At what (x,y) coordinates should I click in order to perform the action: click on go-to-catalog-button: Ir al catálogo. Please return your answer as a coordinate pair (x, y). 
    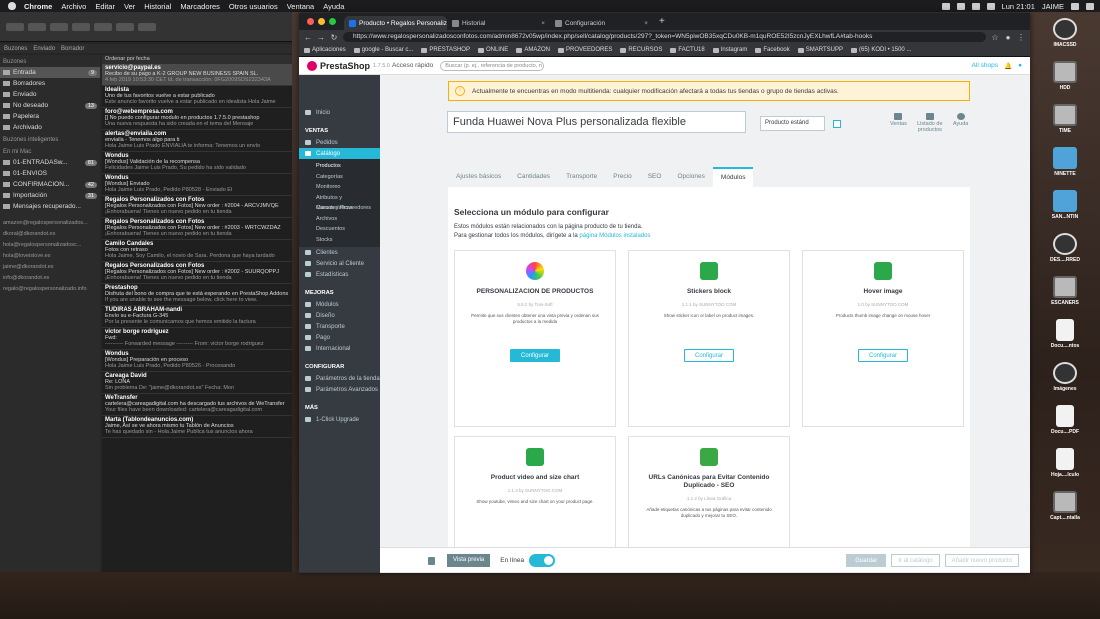
    Looking at the image, I should click on (915, 560).